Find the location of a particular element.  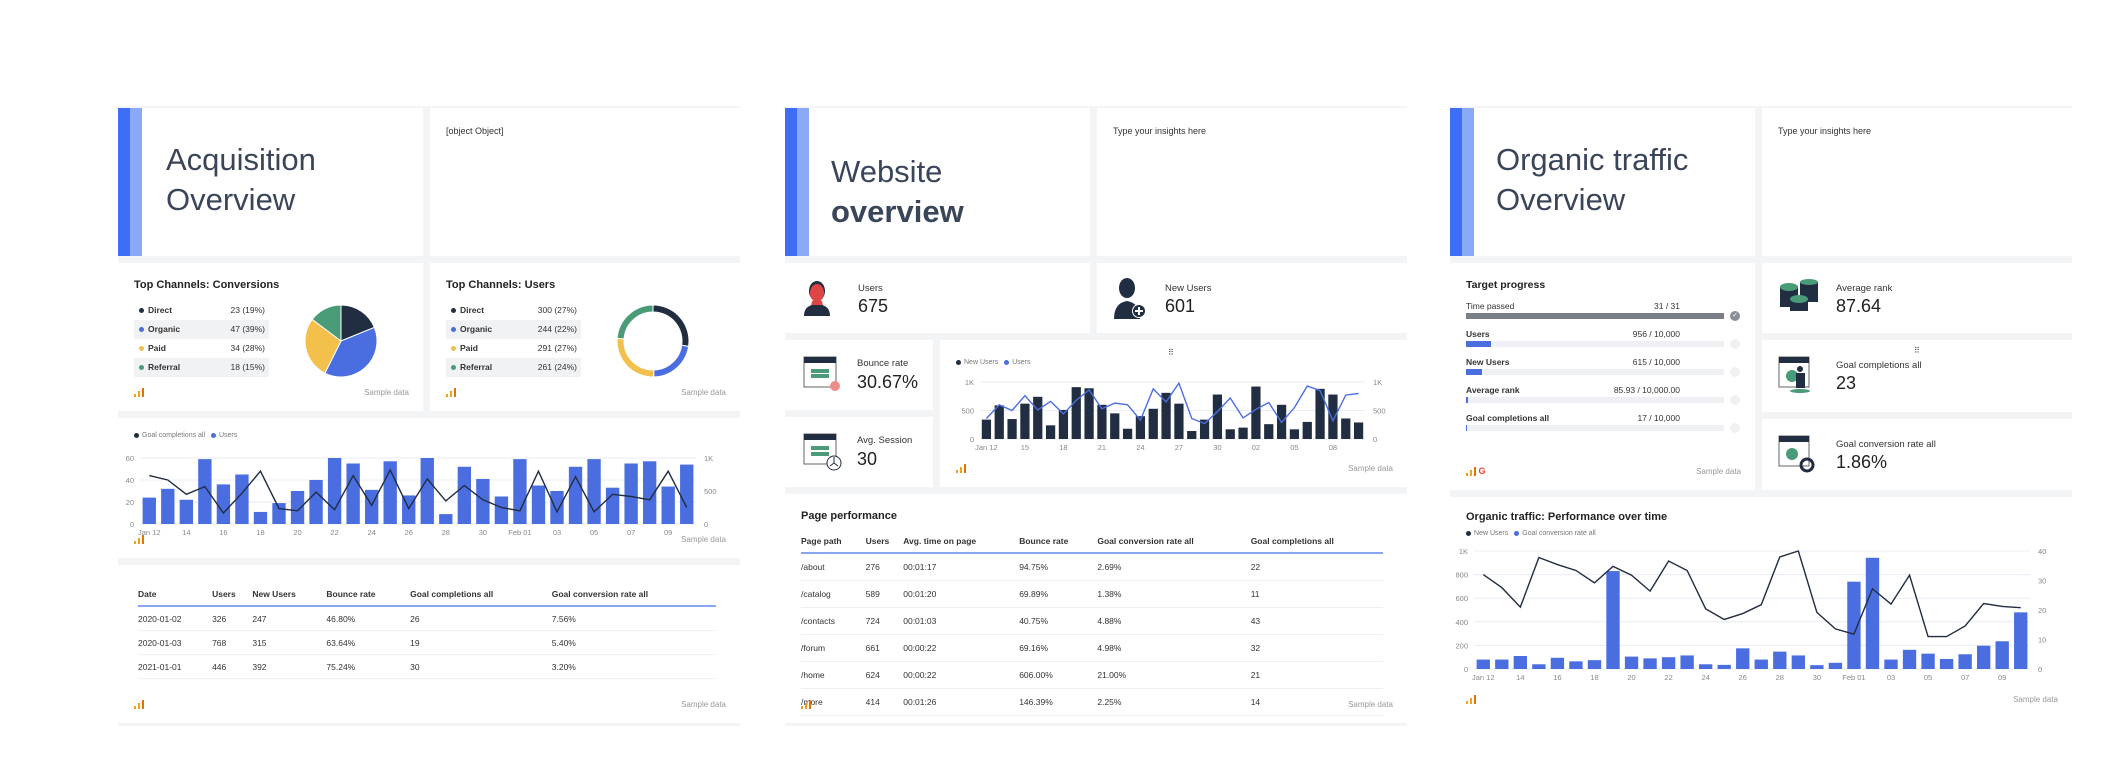

column-header: New Users is located at coordinates (289, 598).